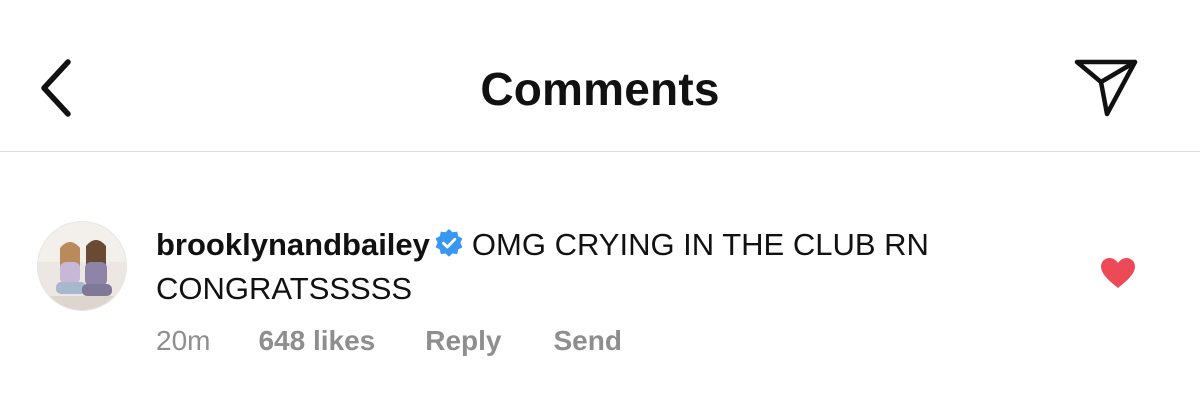 This screenshot has width=1200, height=408. I want to click on paper-plane-icon, so click(1106, 88).